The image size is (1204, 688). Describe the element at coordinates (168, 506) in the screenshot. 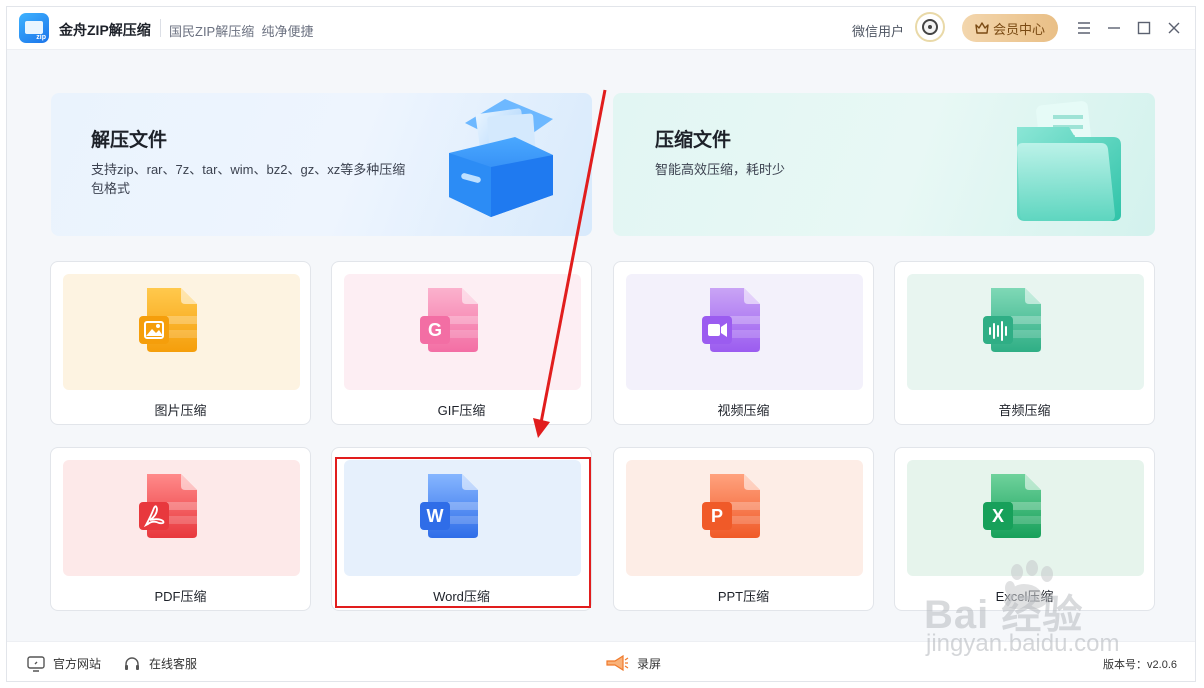

I see `pdf-file-icon` at that location.